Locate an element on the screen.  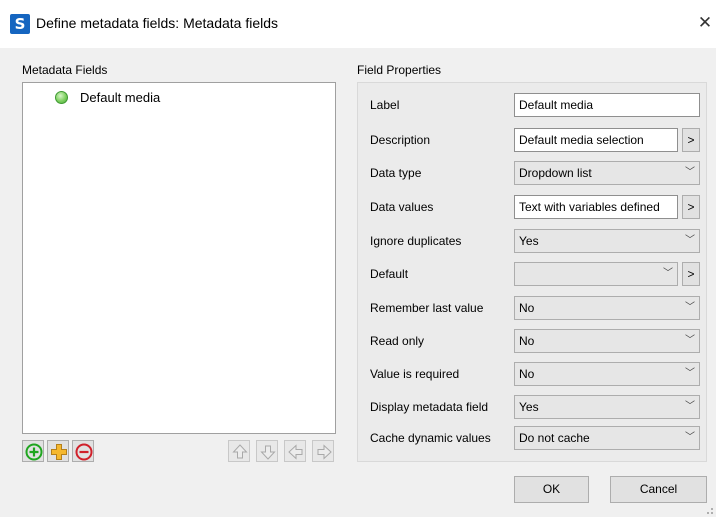
ignore-duplicates-label: Ignore duplicates is located at coordinates (416, 241).